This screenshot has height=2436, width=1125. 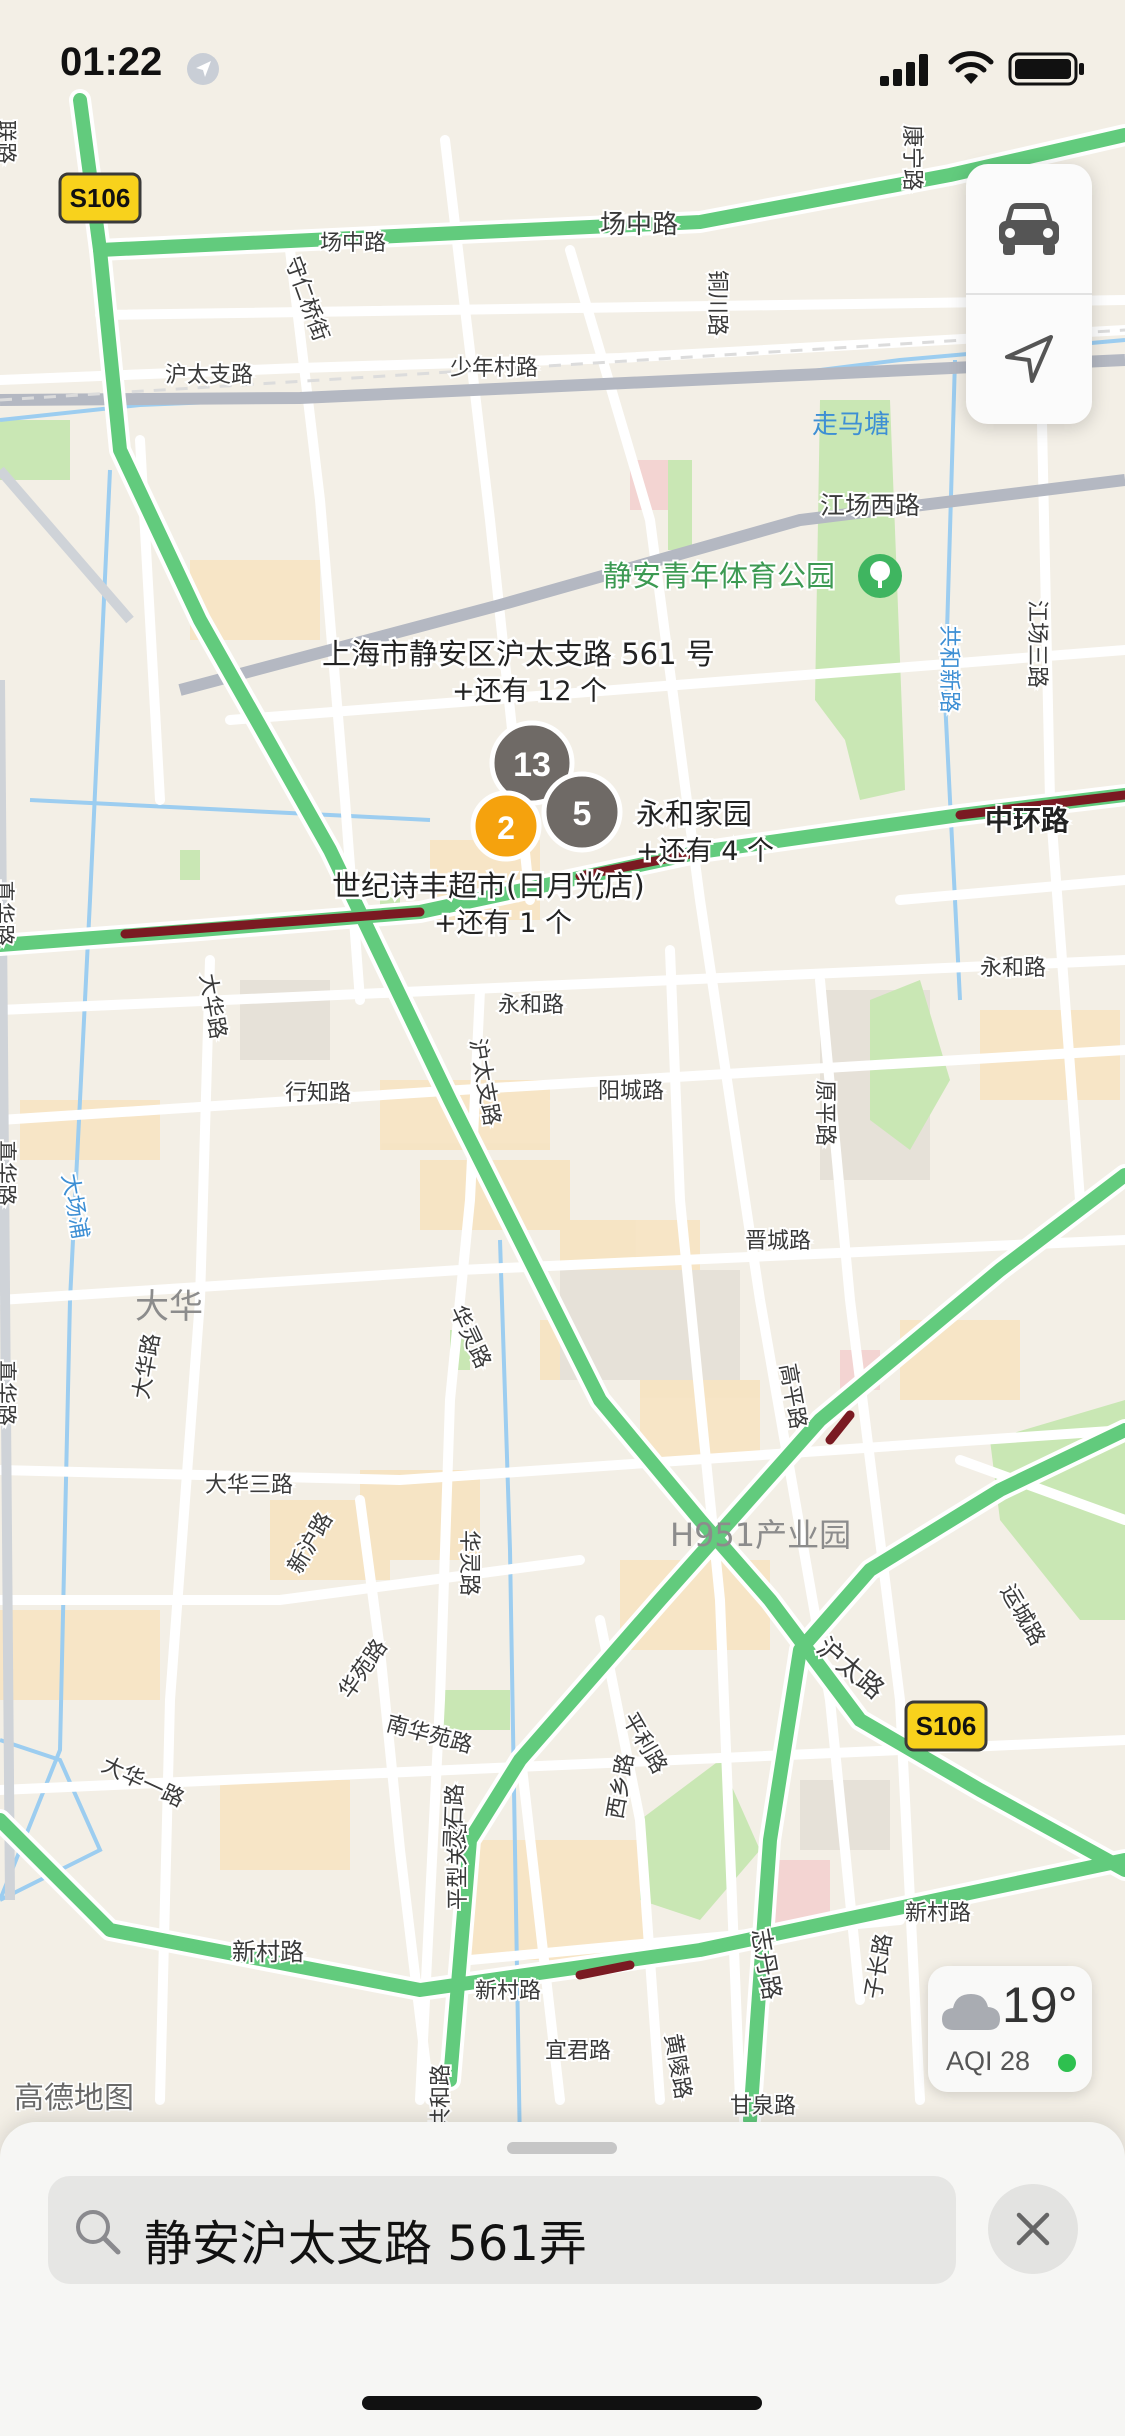 What do you see at coordinates (468, 1563) in the screenshot?
I see `road-label: 华灵路` at bounding box center [468, 1563].